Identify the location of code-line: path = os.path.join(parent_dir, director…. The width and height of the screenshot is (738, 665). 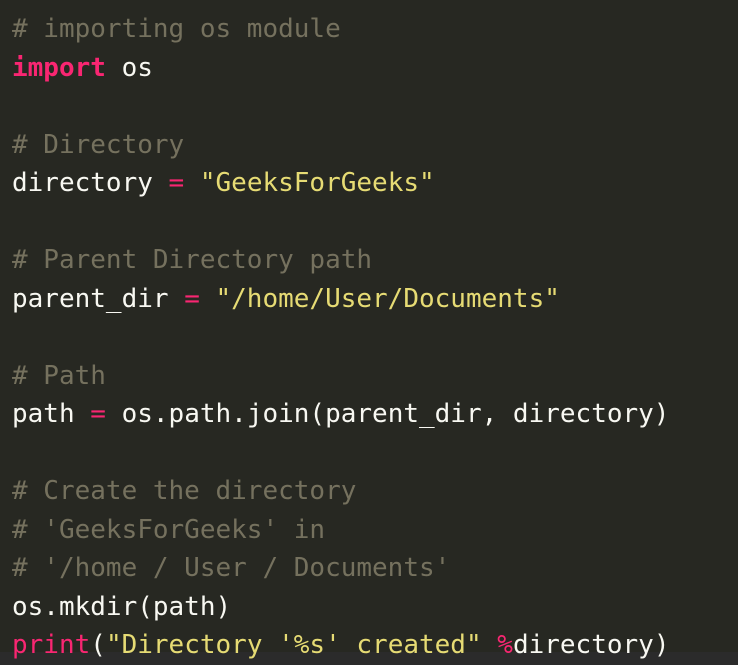
(375, 414).